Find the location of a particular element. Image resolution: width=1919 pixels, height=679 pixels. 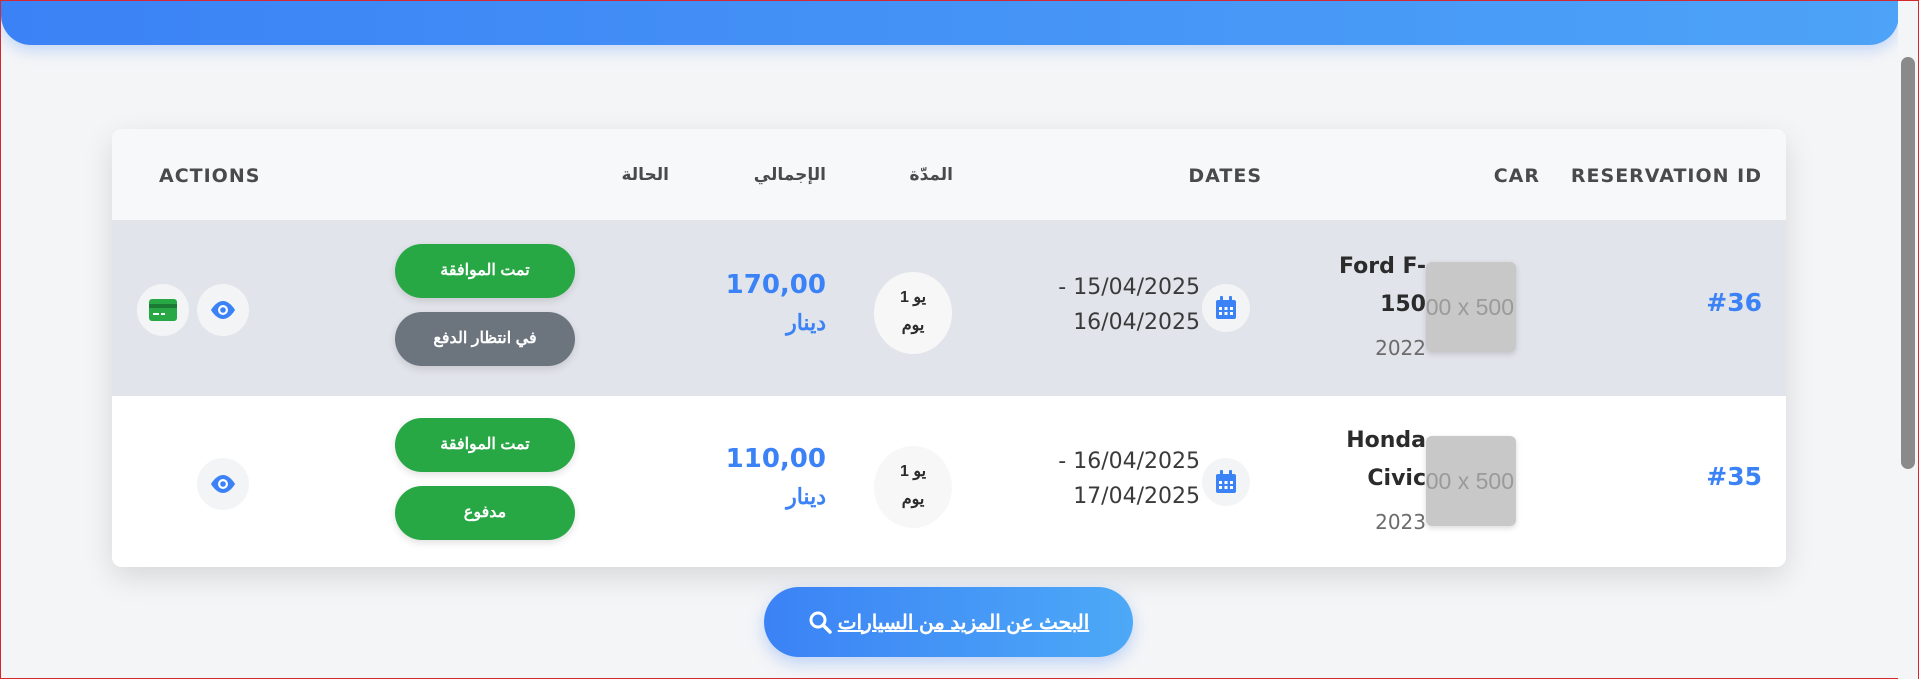

header-dates: DATES is located at coordinates (1225, 176).